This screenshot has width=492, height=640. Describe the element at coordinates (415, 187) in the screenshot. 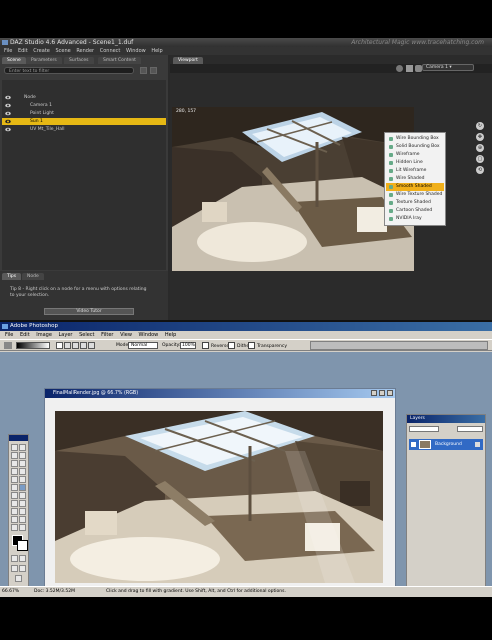

I see `menu-item-smooth-shaded: Smooth Shaded` at that location.